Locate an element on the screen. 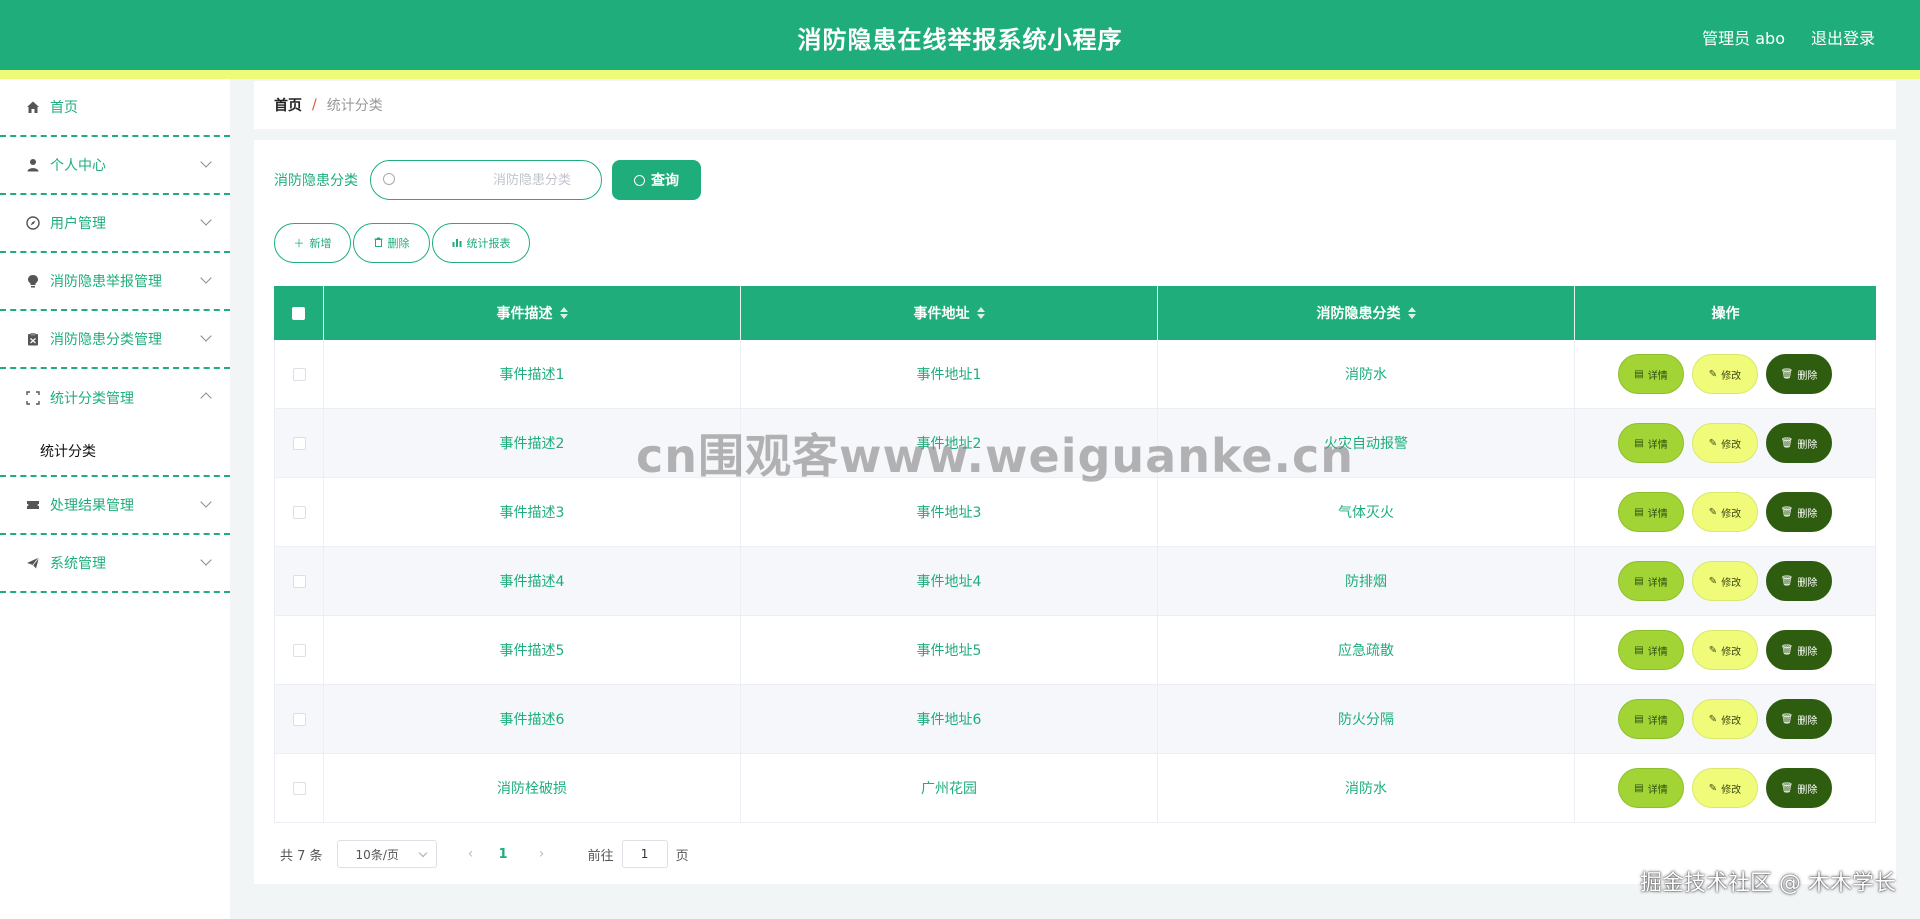 The width and height of the screenshot is (1920, 919). select-all-checkbox is located at coordinates (298, 313).